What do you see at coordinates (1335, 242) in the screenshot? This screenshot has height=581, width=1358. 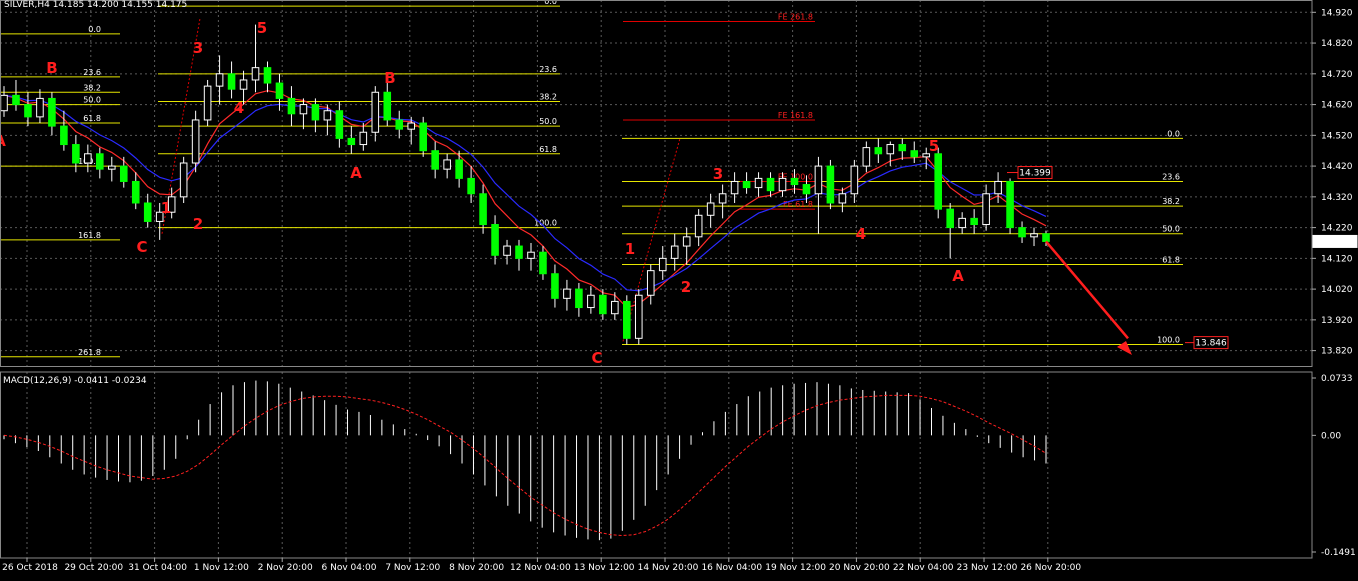 I see `current-price-box: 14.175` at bounding box center [1335, 242].